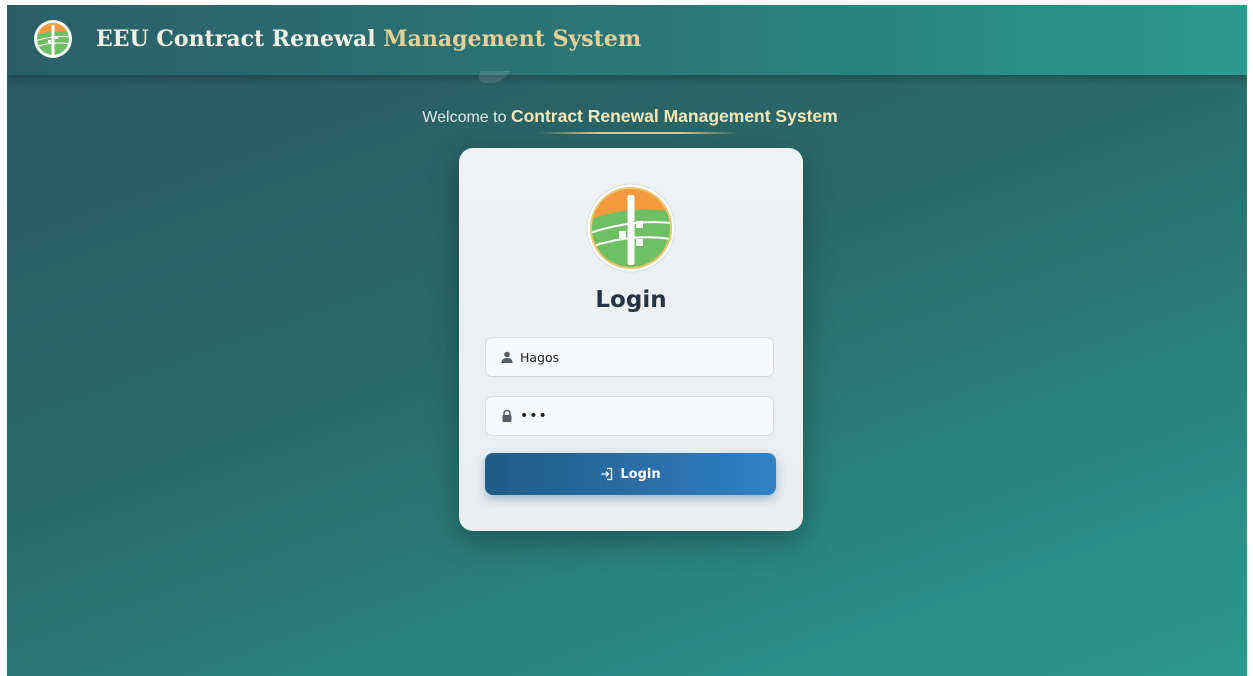  What do you see at coordinates (607, 474) in the screenshot?
I see `sign-in-icon` at bounding box center [607, 474].